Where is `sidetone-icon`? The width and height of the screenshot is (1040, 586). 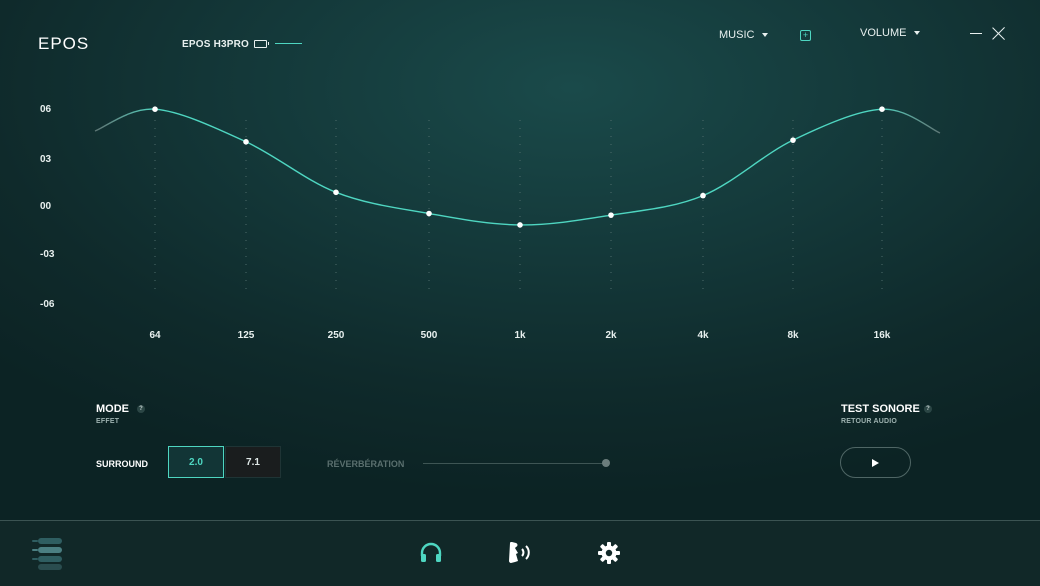 sidetone-icon is located at coordinates (520, 553).